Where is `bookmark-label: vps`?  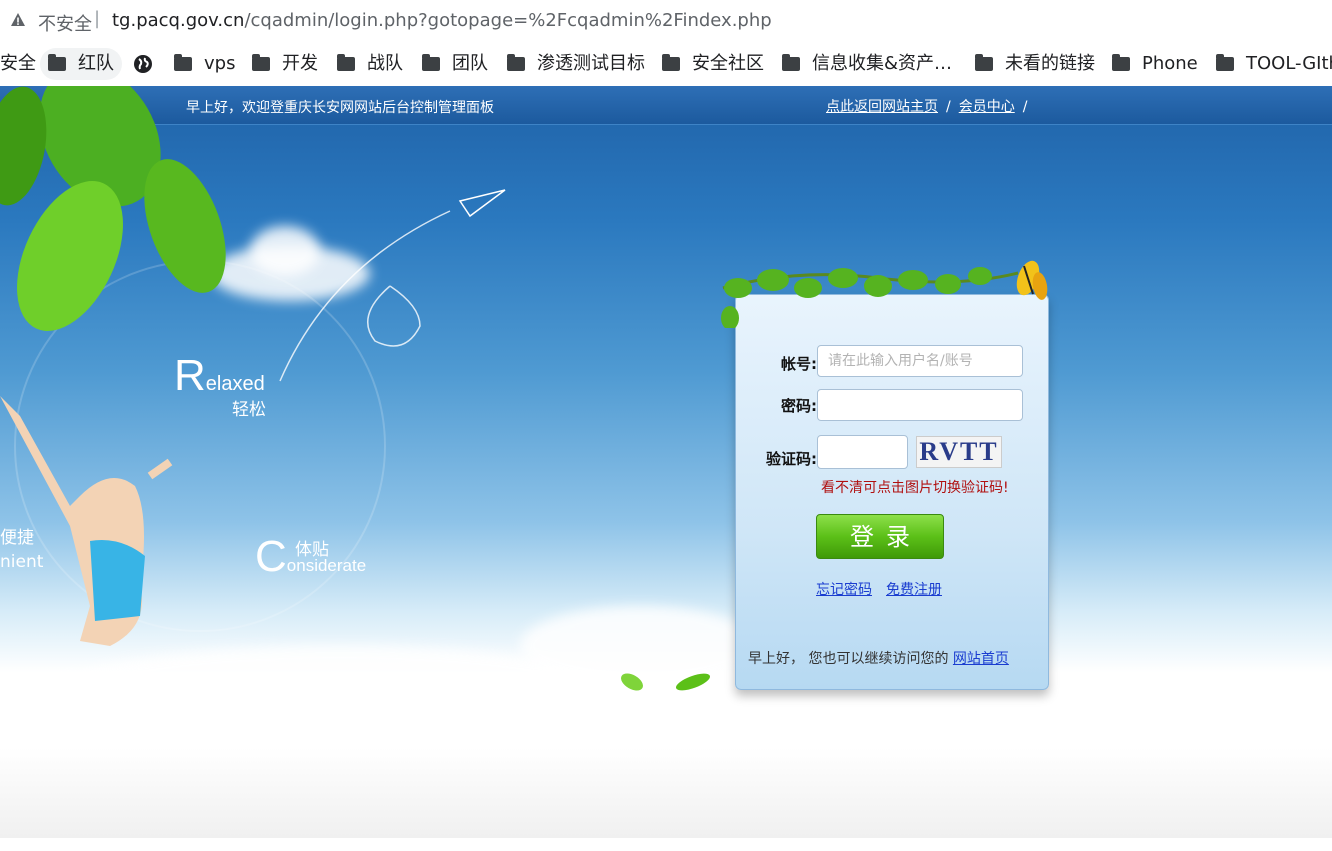 bookmark-label: vps is located at coordinates (220, 63).